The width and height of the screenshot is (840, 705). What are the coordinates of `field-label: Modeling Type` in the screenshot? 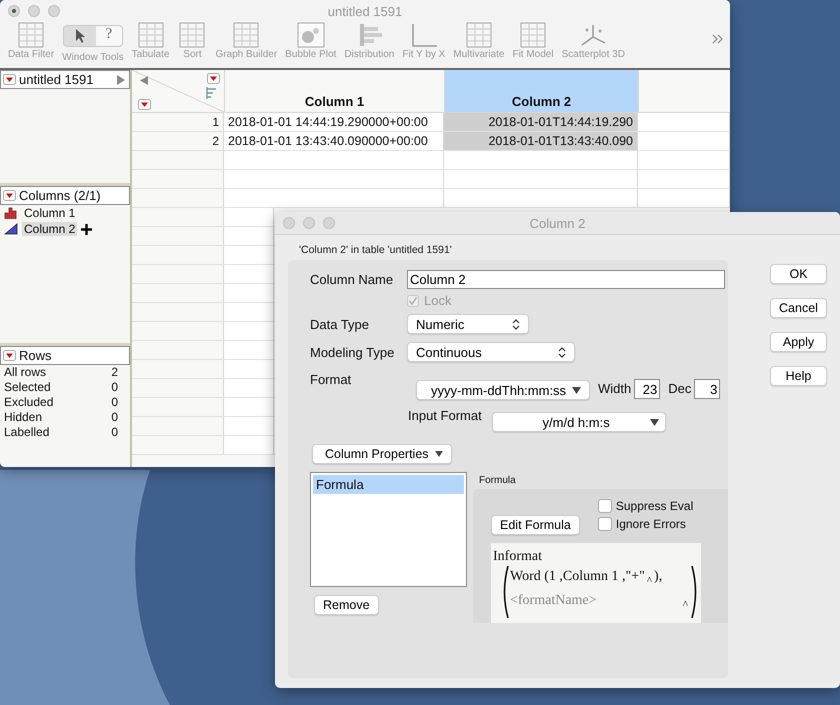 It's located at (353, 352).